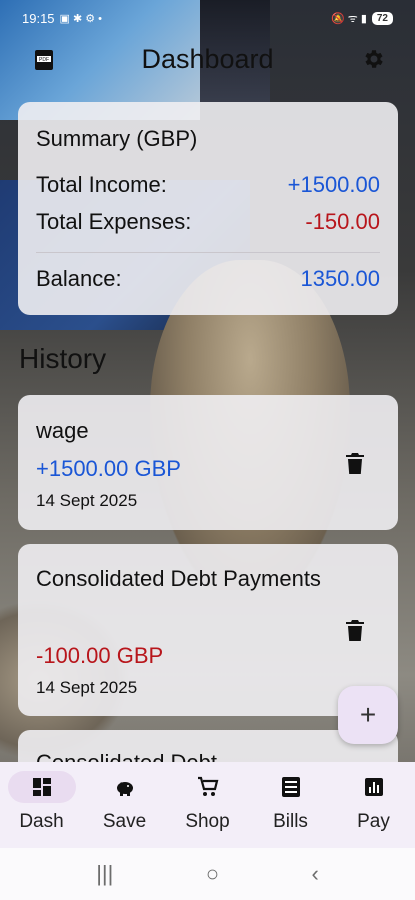 This screenshot has width=415, height=900. Describe the element at coordinates (41, 821) in the screenshot. I see `nav-label: Dash` at that location.